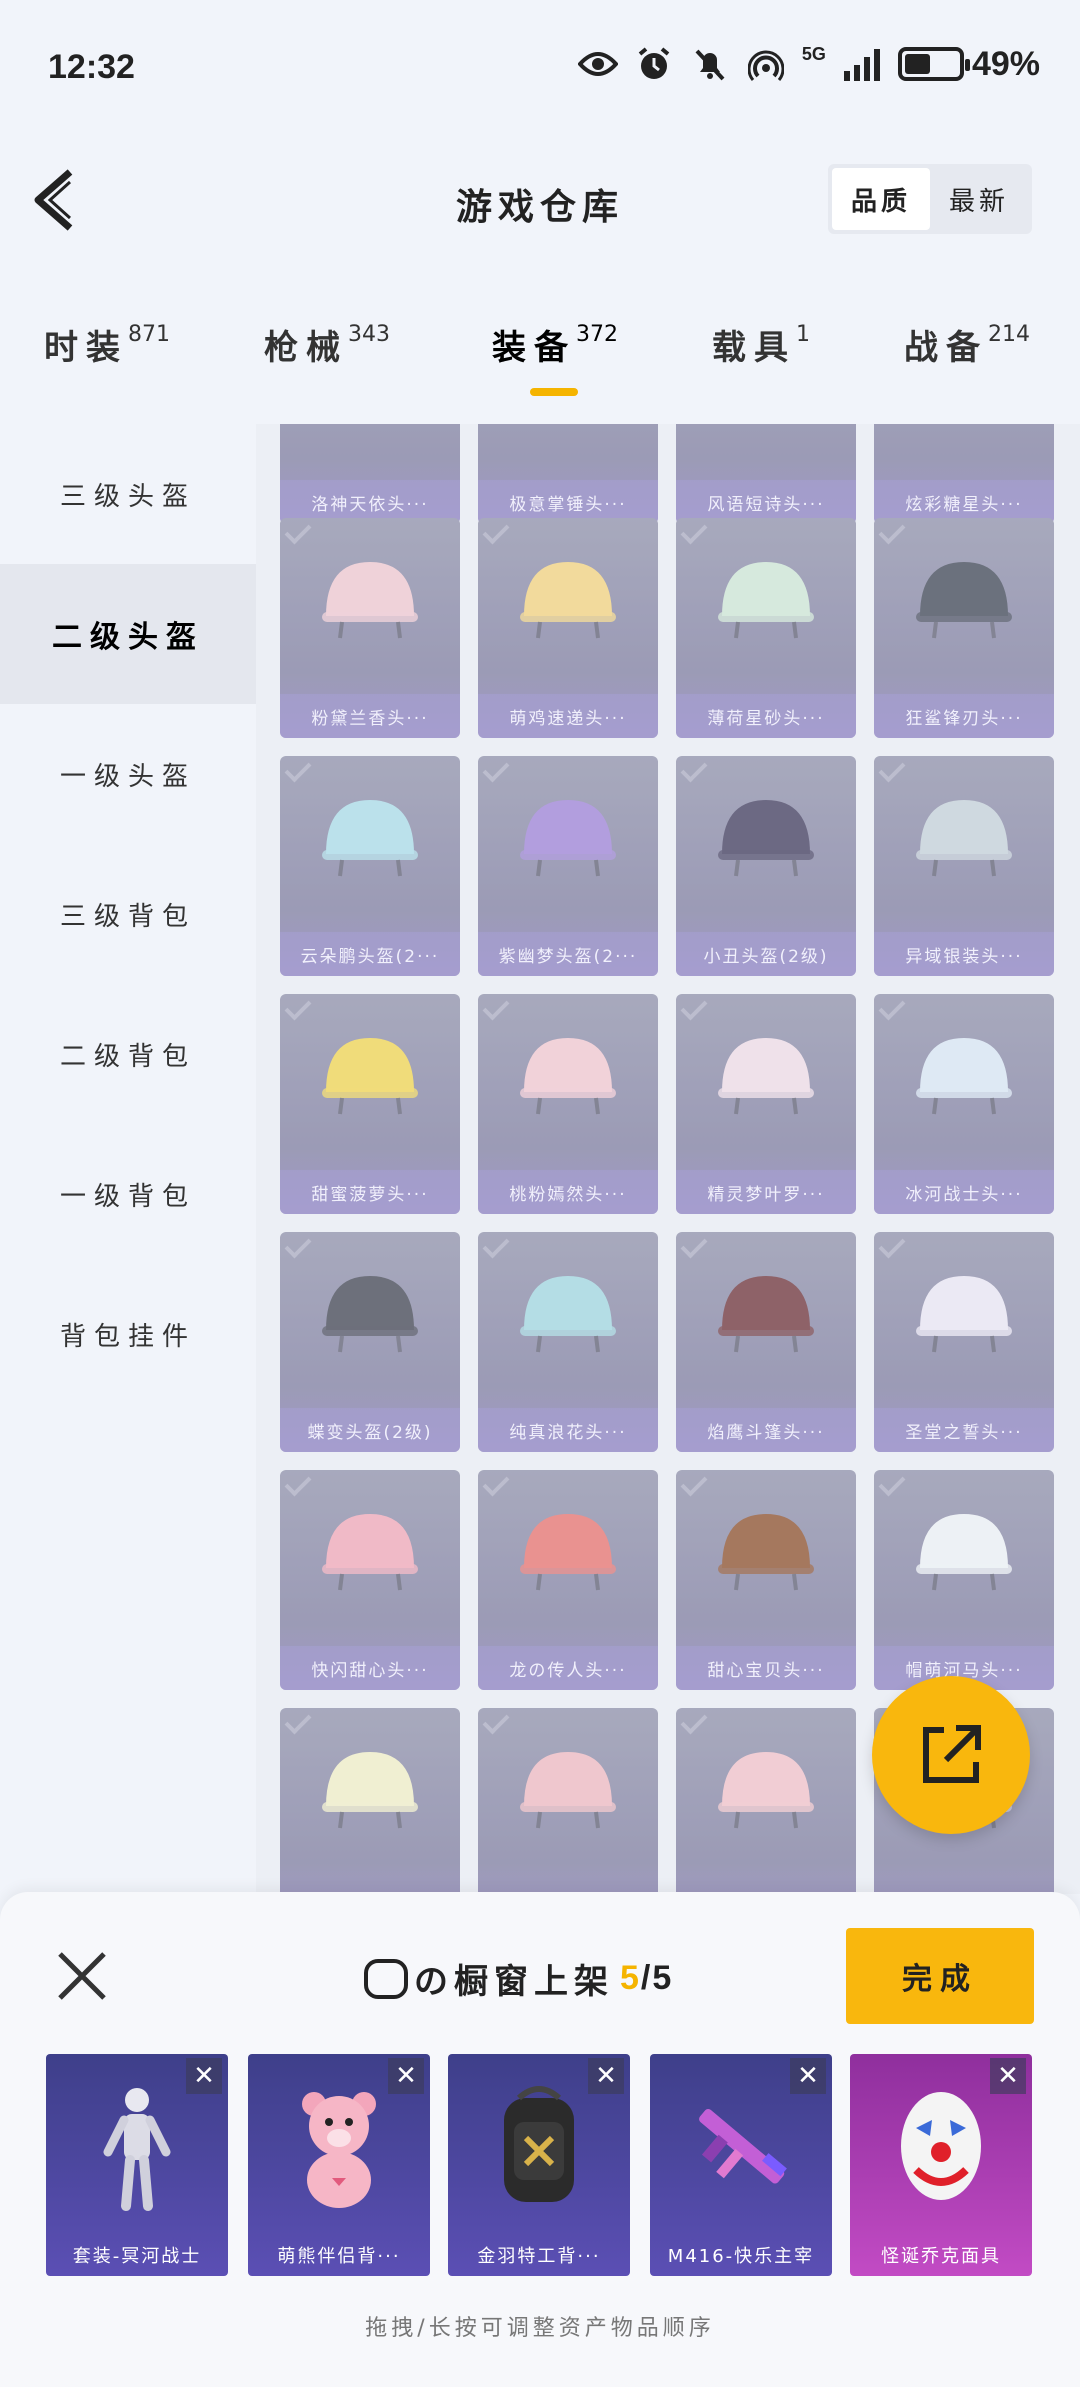  I want to click on showcase-slot: ✕ 套装-冥河战士, so click(137, 2165).